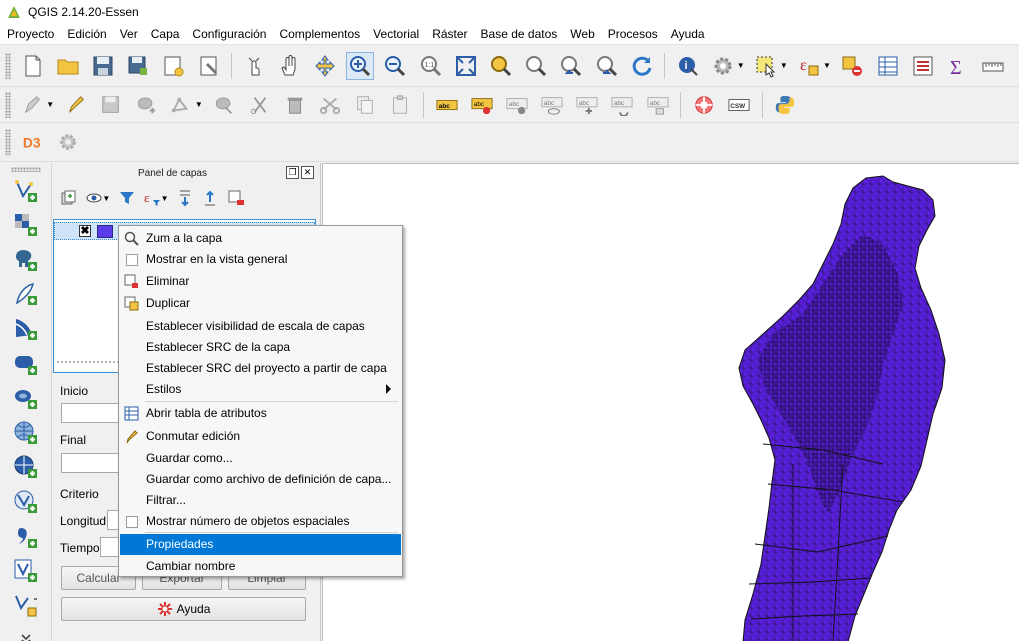 Image resolution: width=1019 pixels, height=641 pixels. I want to click on add-delimited-text-button, so click(26, 537).